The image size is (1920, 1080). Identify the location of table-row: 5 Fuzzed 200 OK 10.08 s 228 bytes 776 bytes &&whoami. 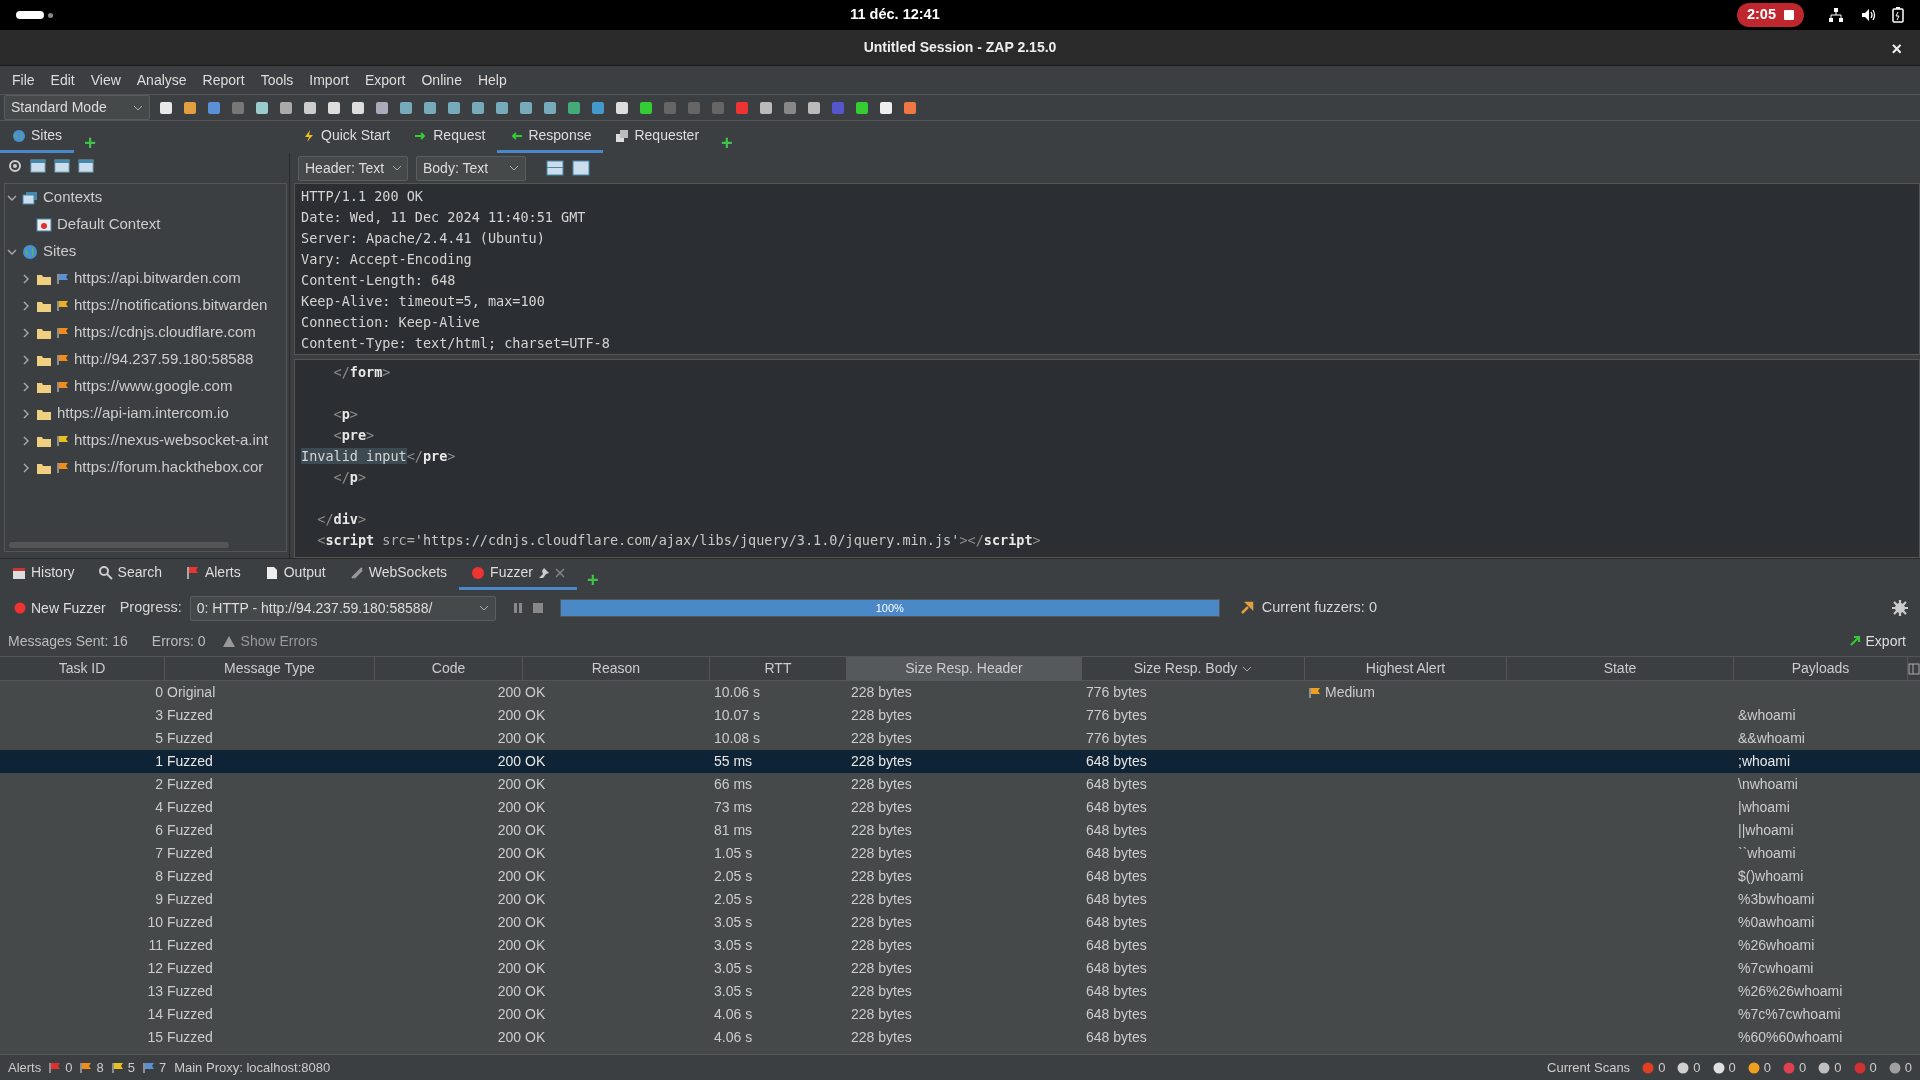
(960, 738).